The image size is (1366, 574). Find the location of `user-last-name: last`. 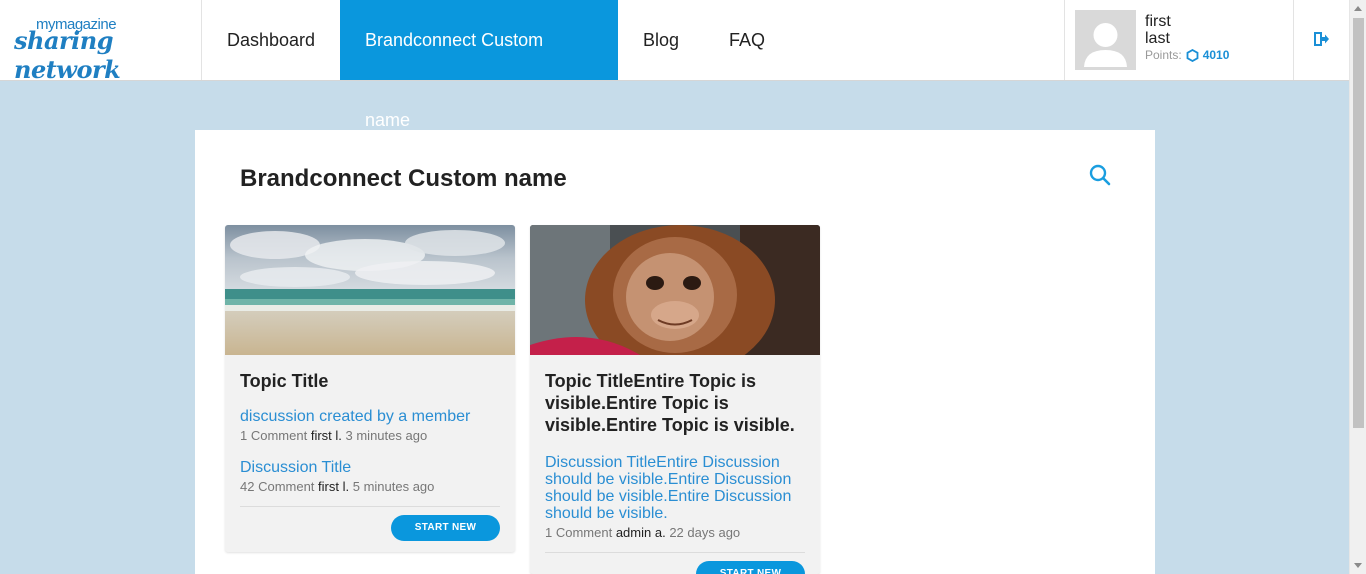

user-last-name: last is located at coordinates (1157, 38).